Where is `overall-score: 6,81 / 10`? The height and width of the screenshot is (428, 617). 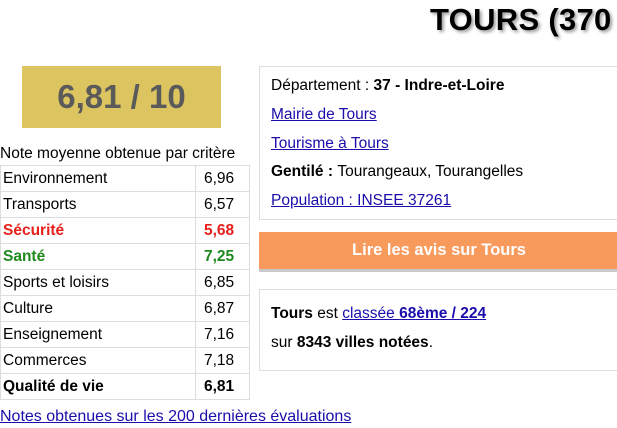 overall-score: 6,81 / 10 is located at coordinates (121, 97).